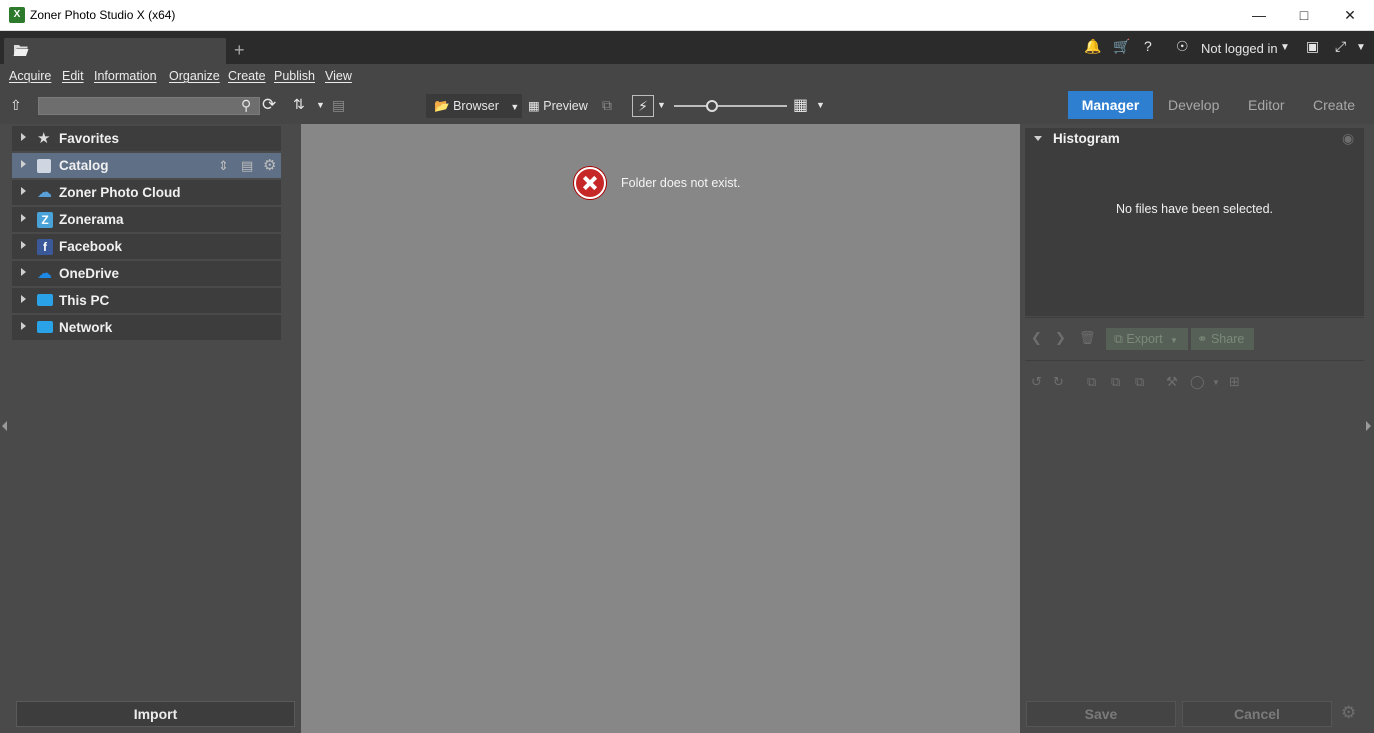 The height and width of the screenshot is (733, 1374). Describe the element at coordinates (338, 76) in the screenshot. I see `menu-view: View` at that location.